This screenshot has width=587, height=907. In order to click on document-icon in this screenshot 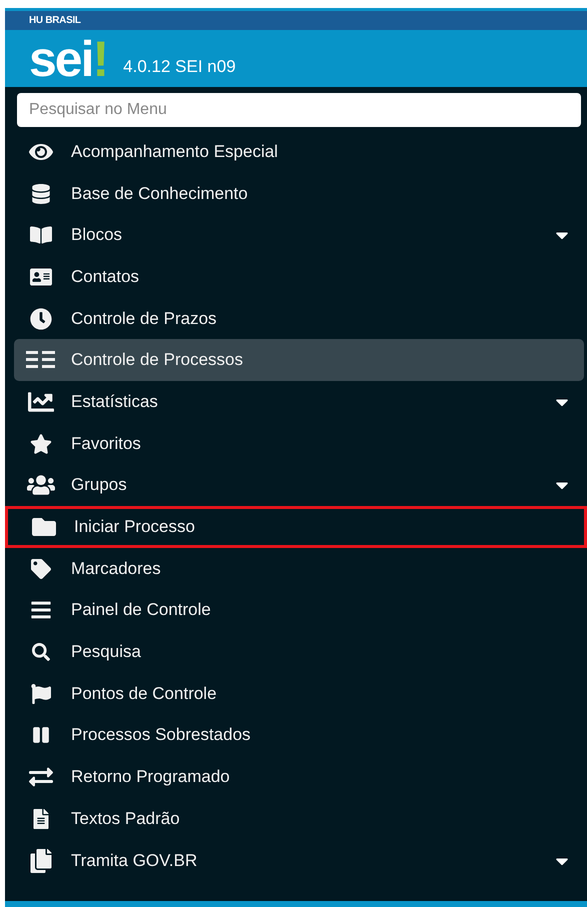, I will do `click(41, 818)`.